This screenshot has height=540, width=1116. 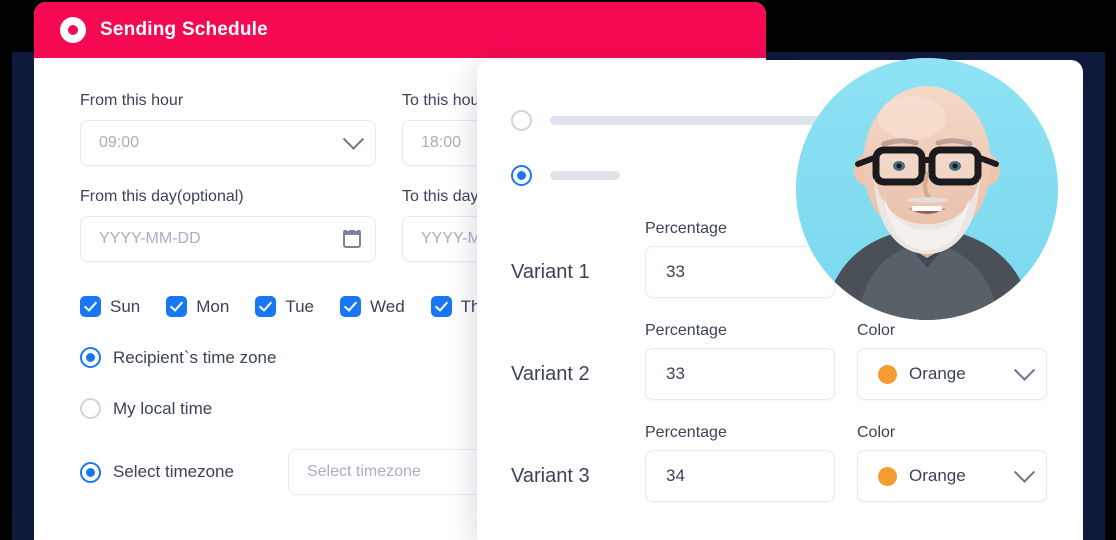 I want to click on variant-row-3: Variant 3 Percentage 34 Color Orange, so click(x=797, y=463).